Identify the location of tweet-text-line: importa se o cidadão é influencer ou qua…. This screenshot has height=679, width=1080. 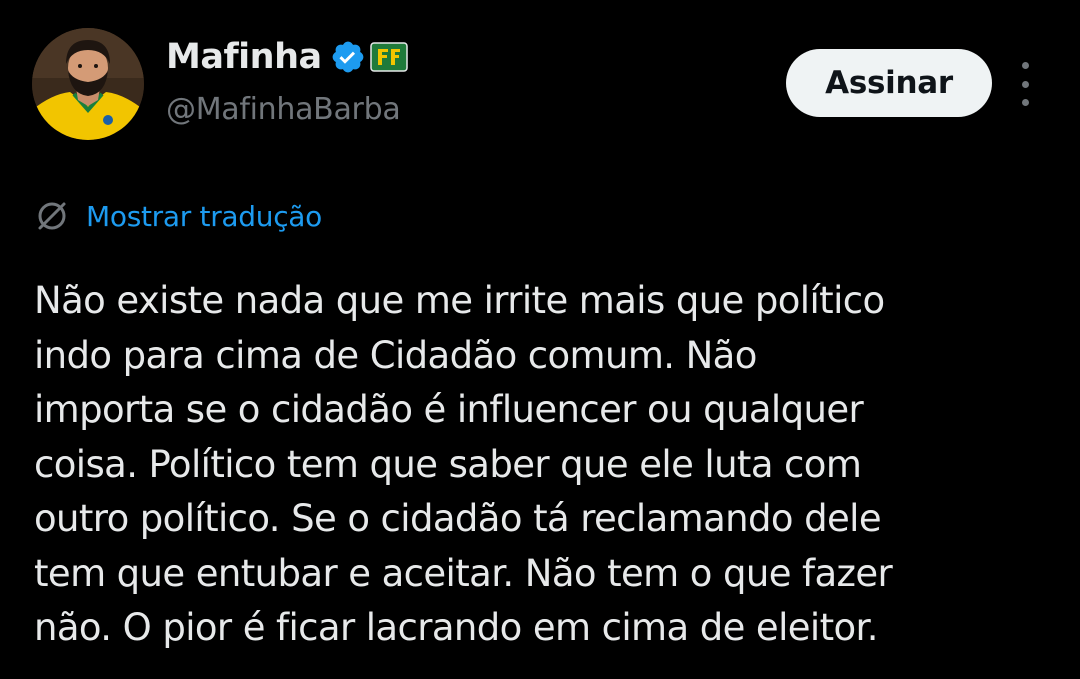
(449, 409).